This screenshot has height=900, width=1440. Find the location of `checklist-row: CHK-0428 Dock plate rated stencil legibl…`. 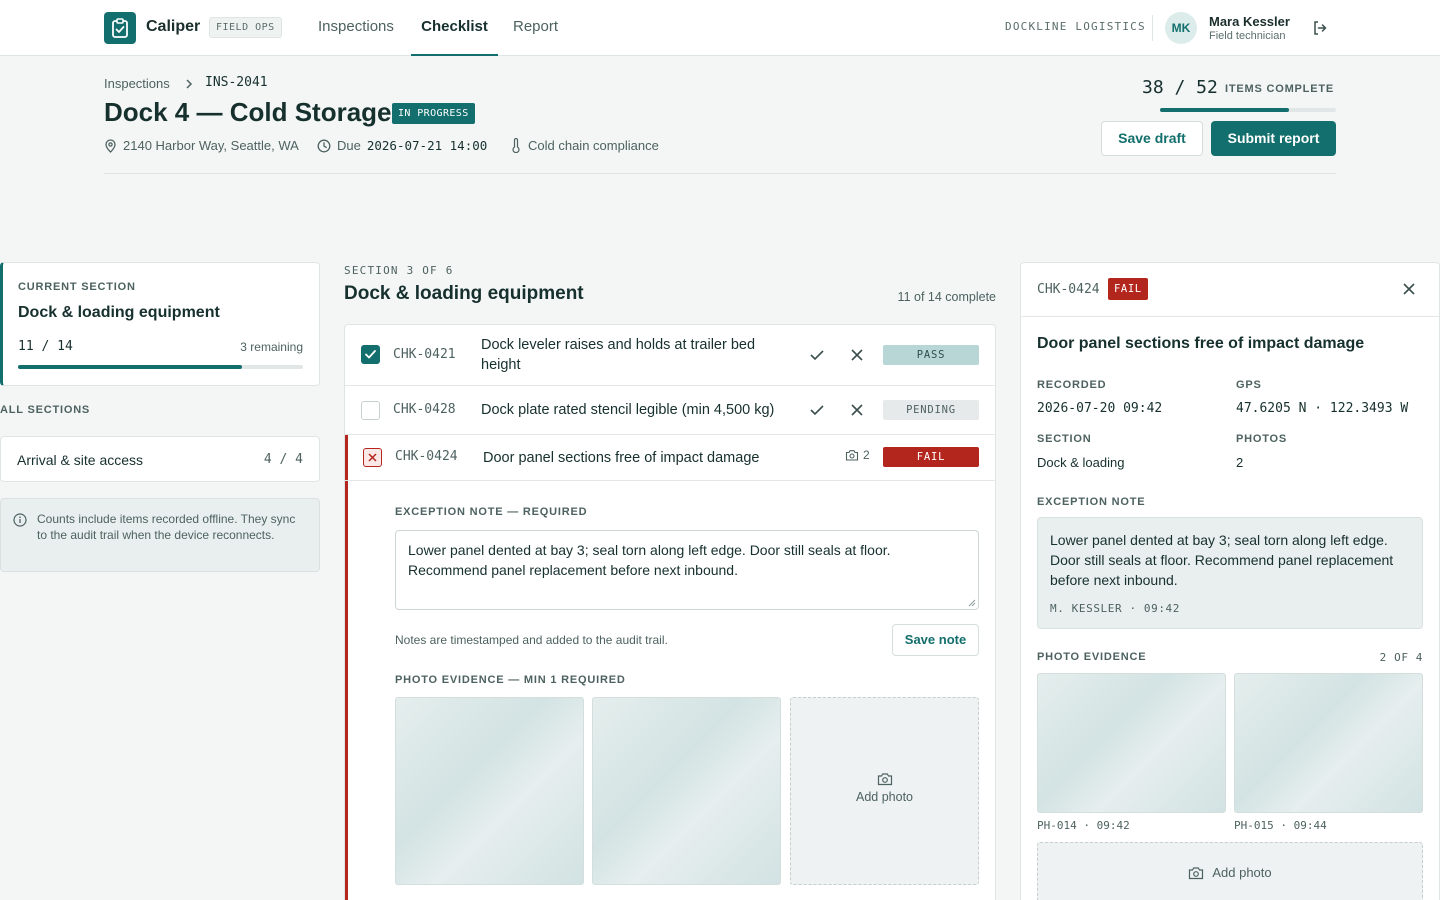

checklist-row: CHK-0428 Dock plate rated stencil legibl… is located at coordinates (670, 410).